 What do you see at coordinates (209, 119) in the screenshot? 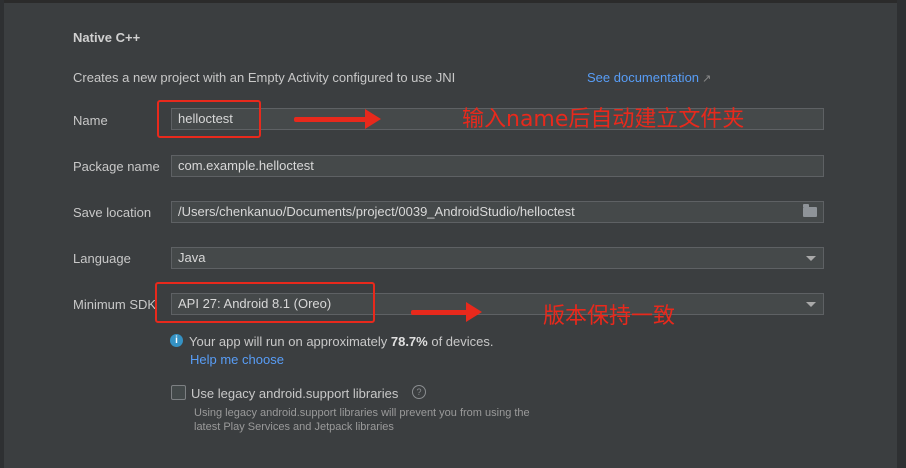
I see `name-highlight-box` at bounding box center [209, 119].